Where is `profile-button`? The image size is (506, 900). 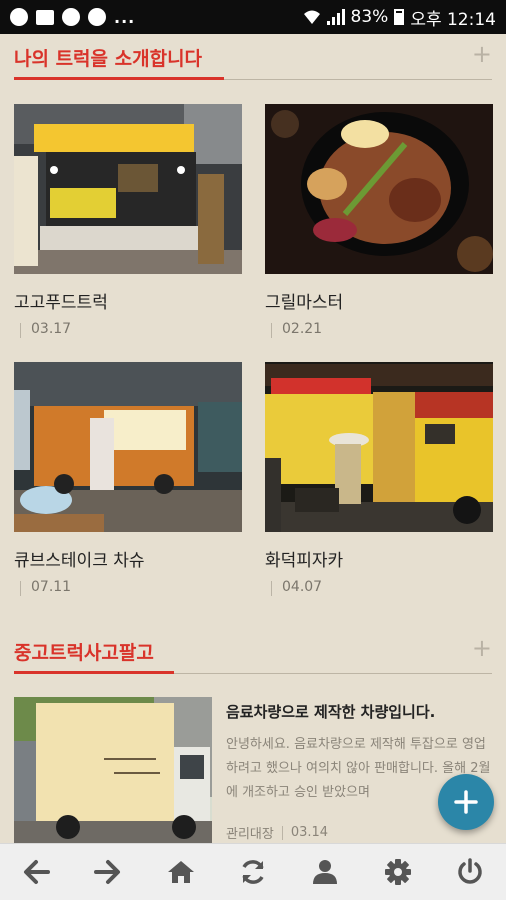
profile-button is located at coordinates (325, 872).